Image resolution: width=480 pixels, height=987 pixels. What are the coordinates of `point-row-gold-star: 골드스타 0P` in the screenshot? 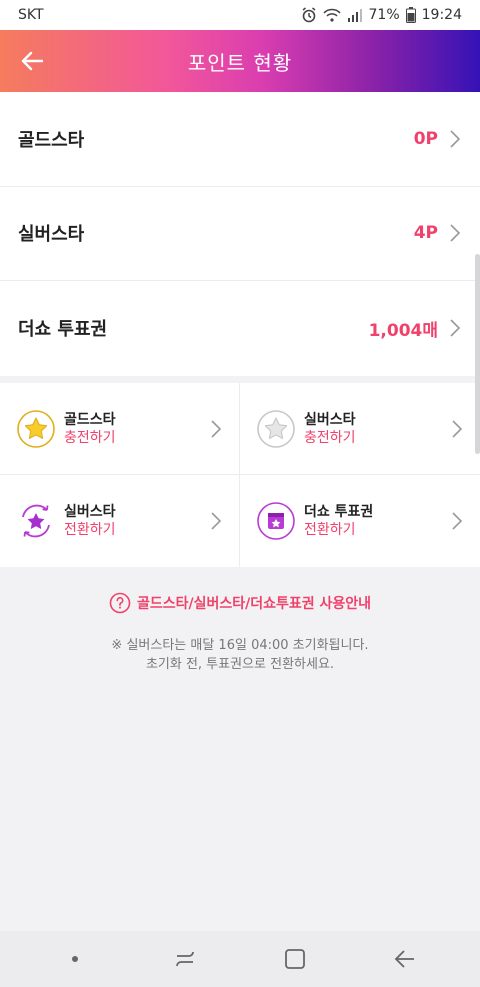 It's located at (240, 139).